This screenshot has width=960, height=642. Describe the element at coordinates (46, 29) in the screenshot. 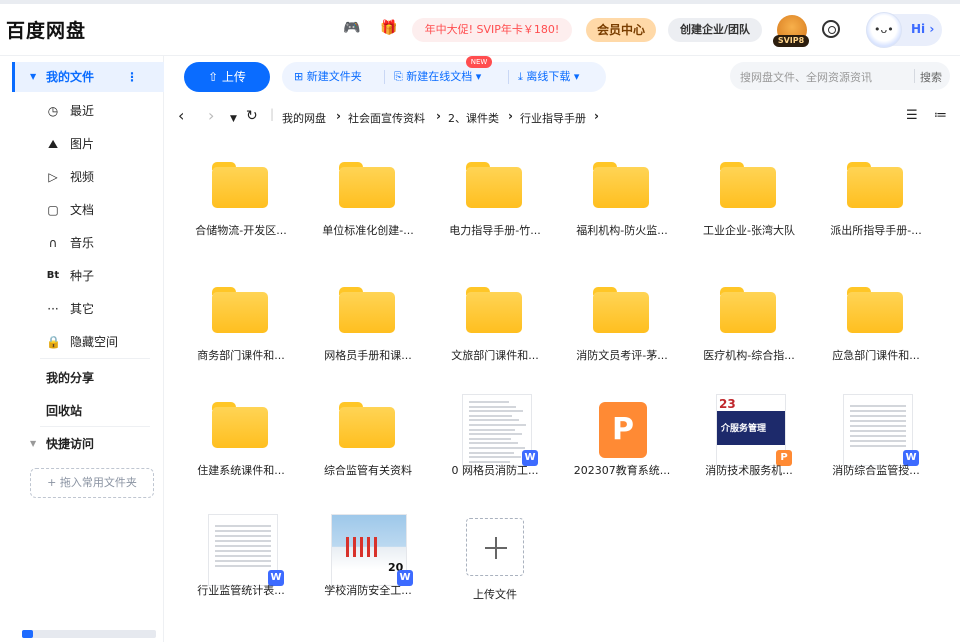

I see `app-logo: 百度网盘` at that location.